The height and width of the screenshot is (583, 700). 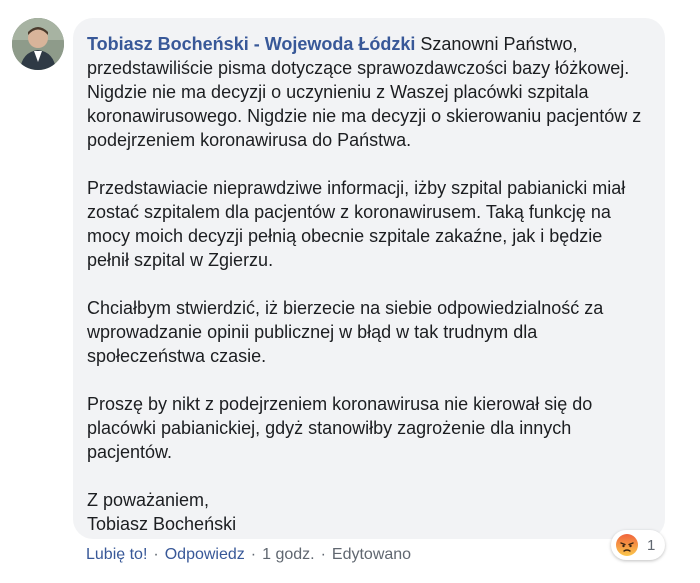 I want to click on timestamp: 1 godz., so click(x=288, y=555).